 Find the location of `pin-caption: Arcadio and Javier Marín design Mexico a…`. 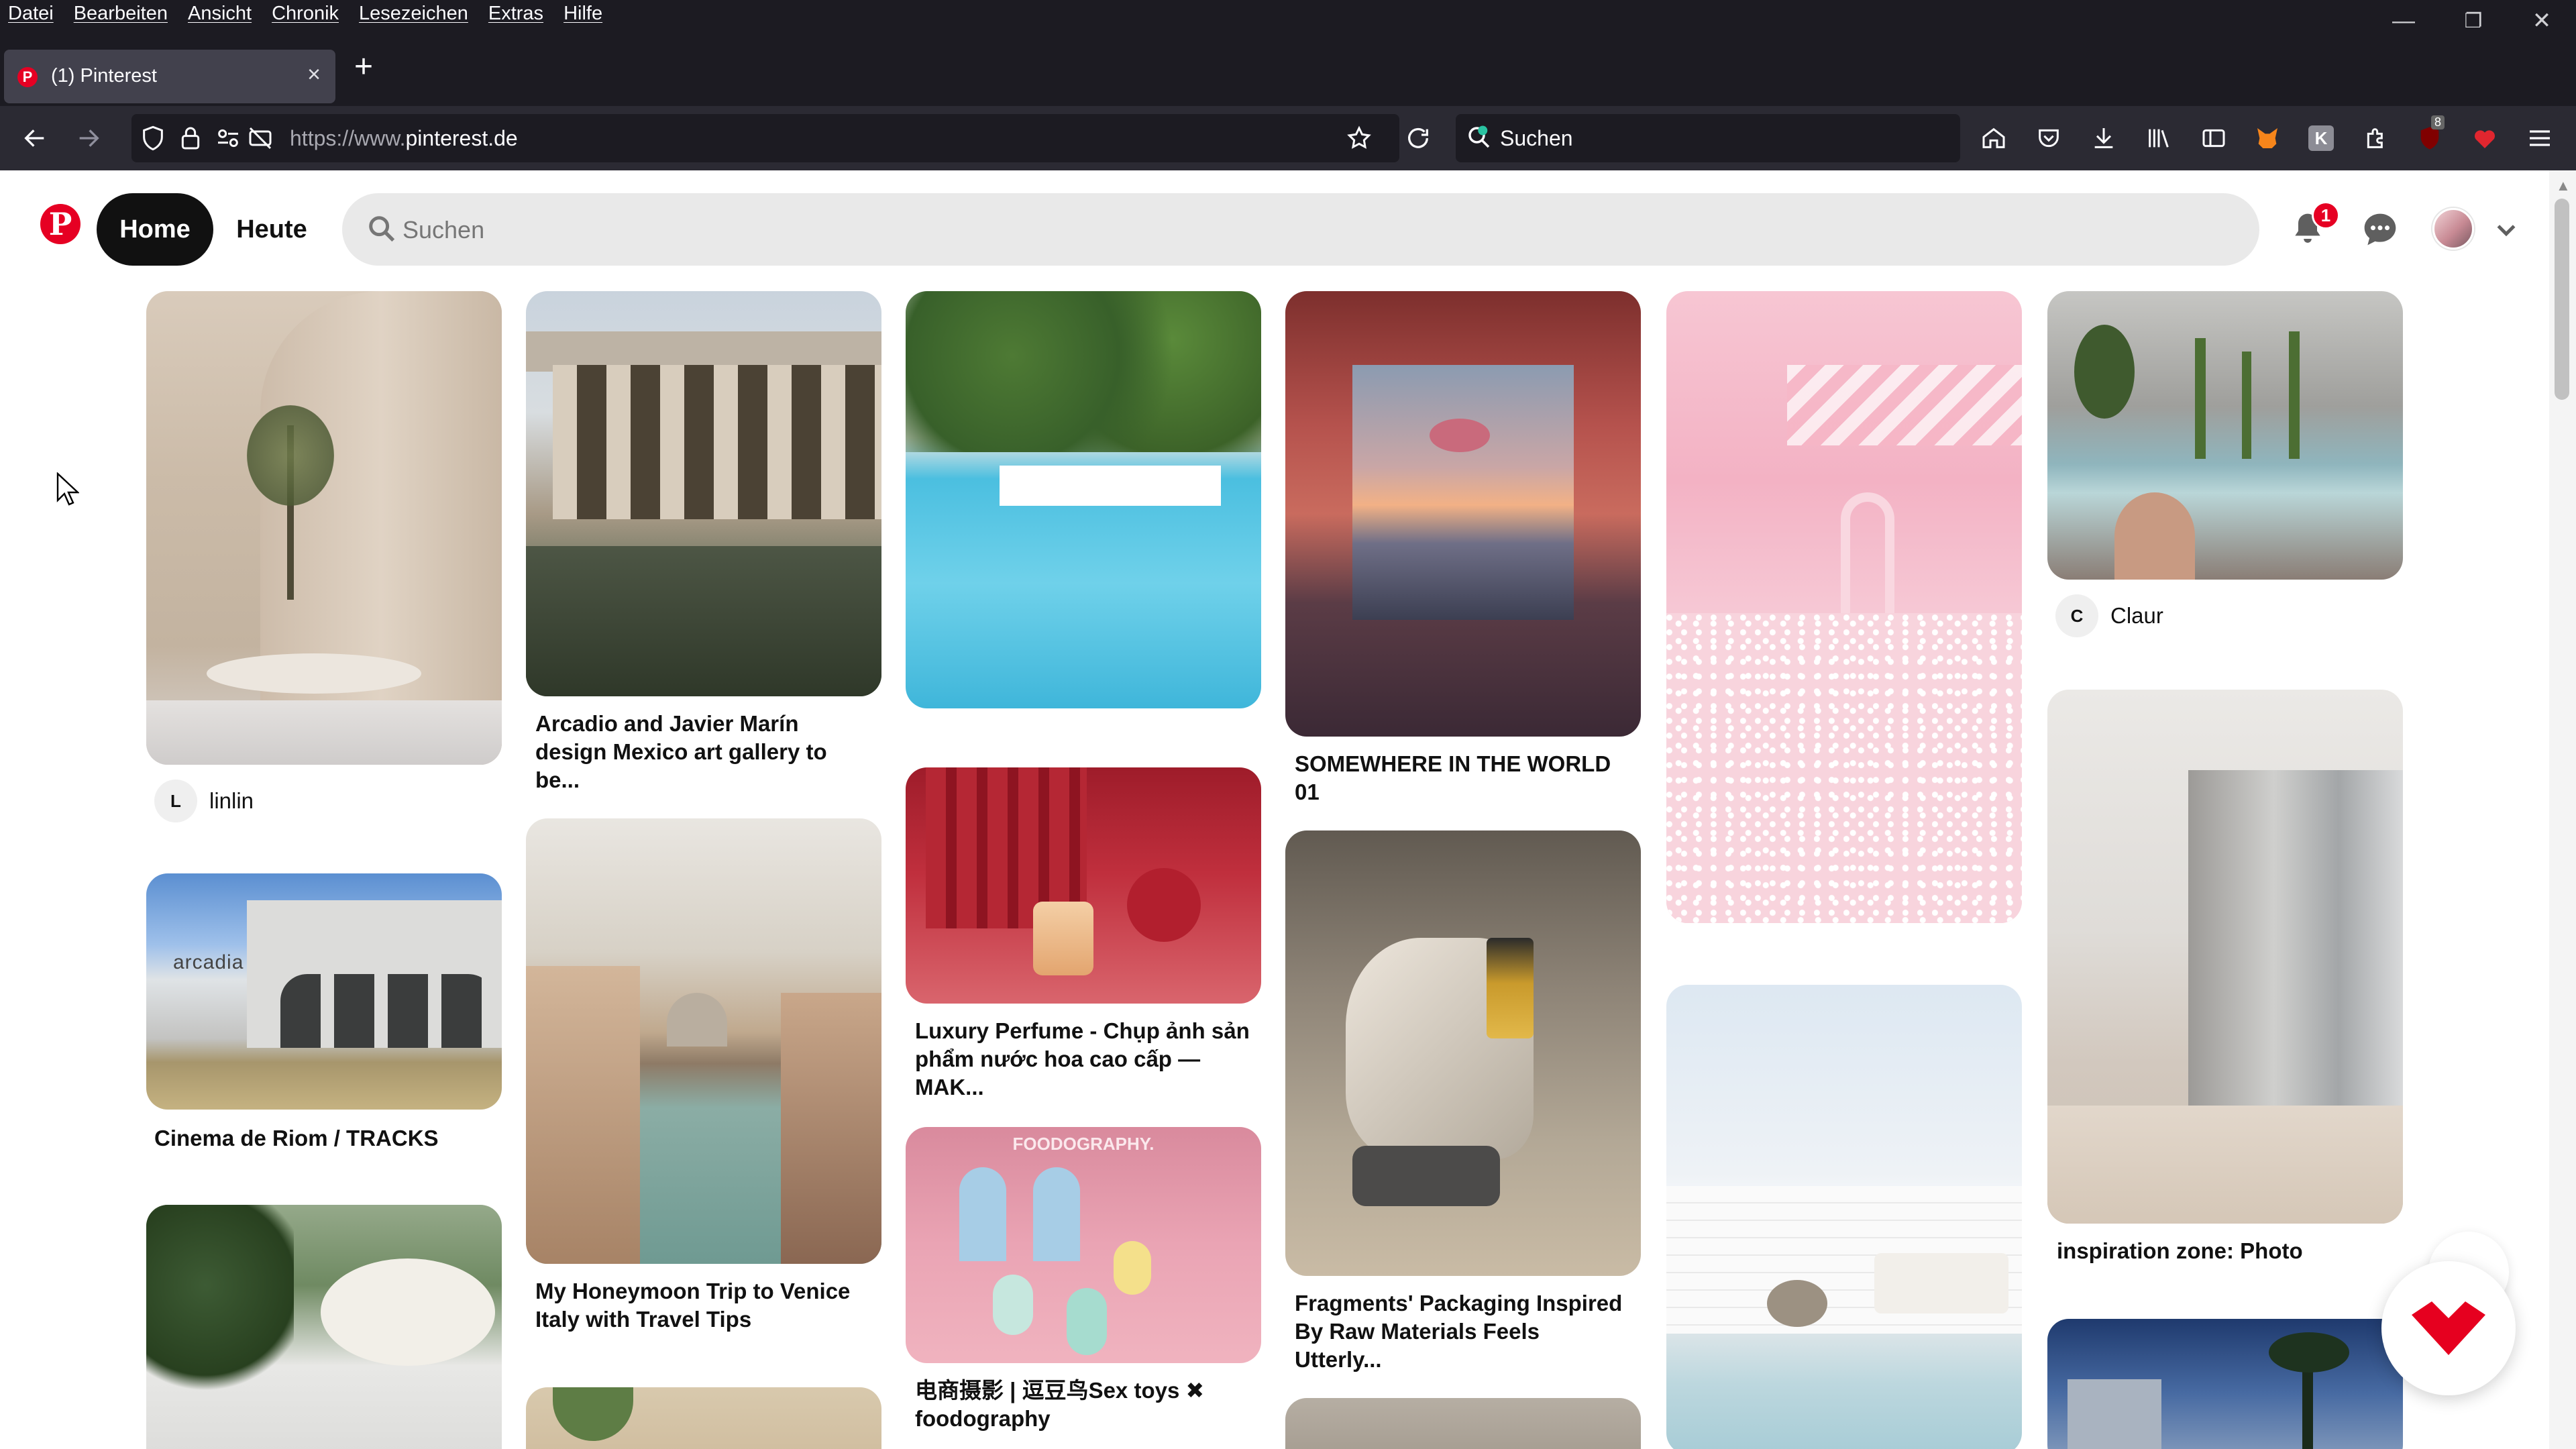

pin-caption: Arcadio and Javier Marín design Mexico a… is located at coordinates (703, 752).